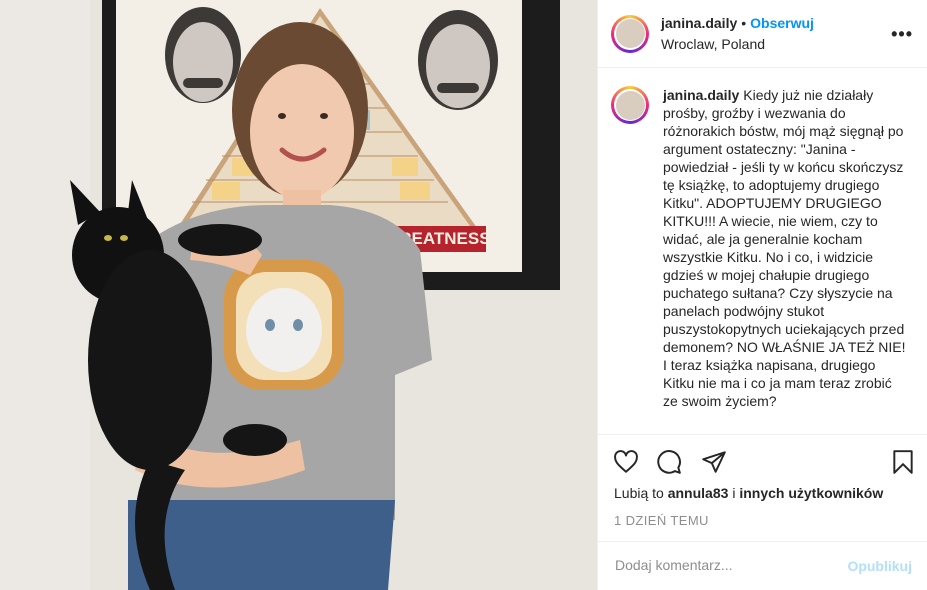  Describe the element at coordinates (725, 565) in the screenshot. I see `comment-input` at that location.